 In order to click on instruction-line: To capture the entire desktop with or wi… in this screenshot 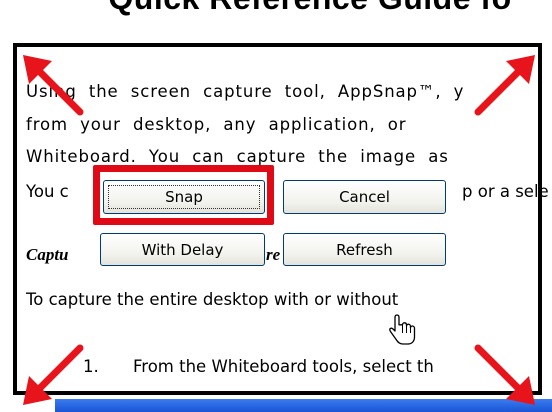, I will do `click(212, 299)`.